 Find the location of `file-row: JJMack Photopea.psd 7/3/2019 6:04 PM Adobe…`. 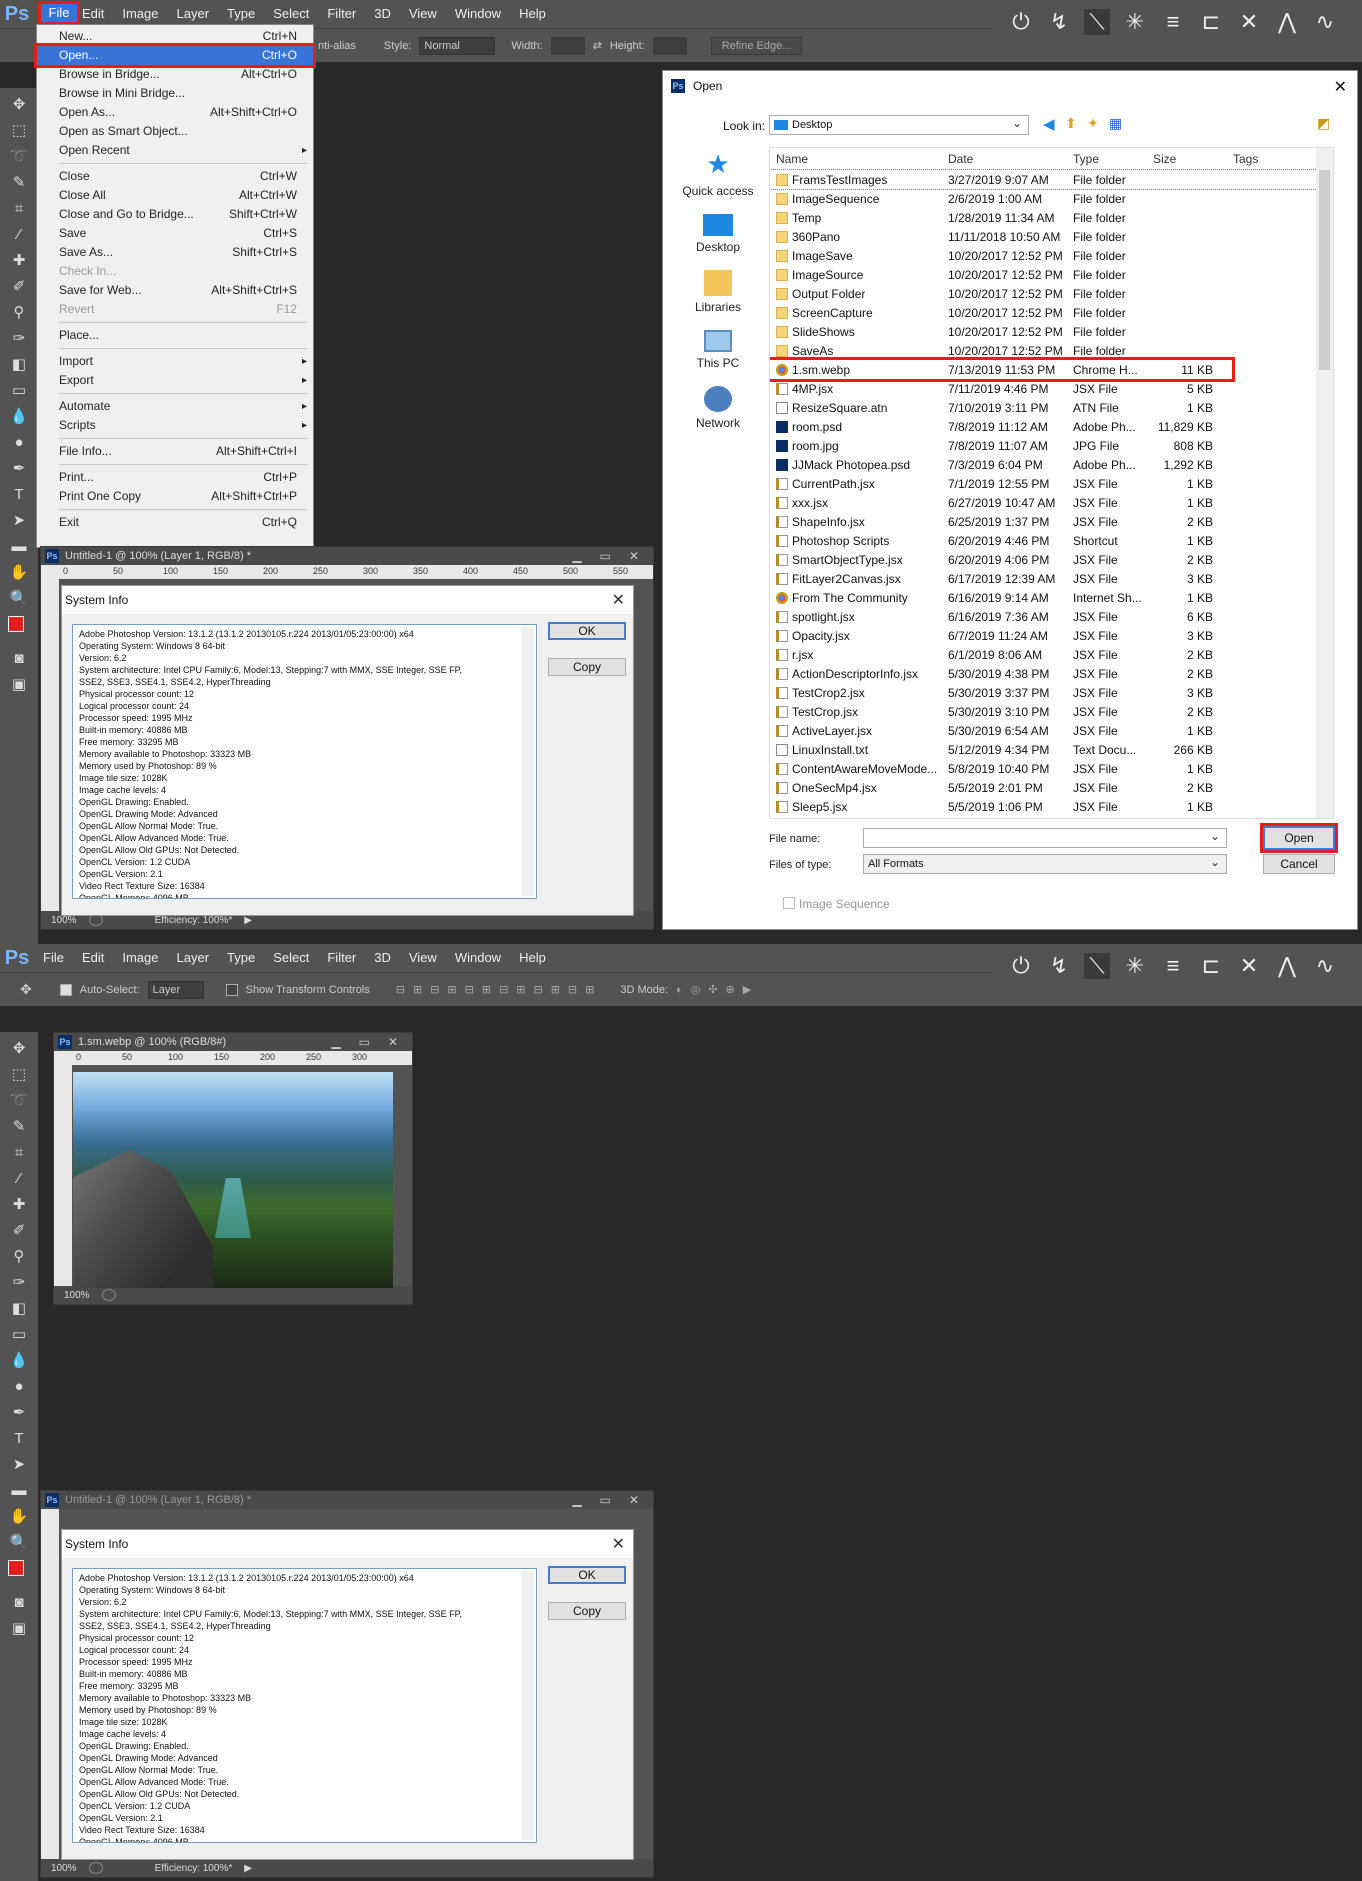

file-row: JJMack Photopea.psd 7/3/2019 6:04 PM Adobe… is located at coordinates (1051, 464).